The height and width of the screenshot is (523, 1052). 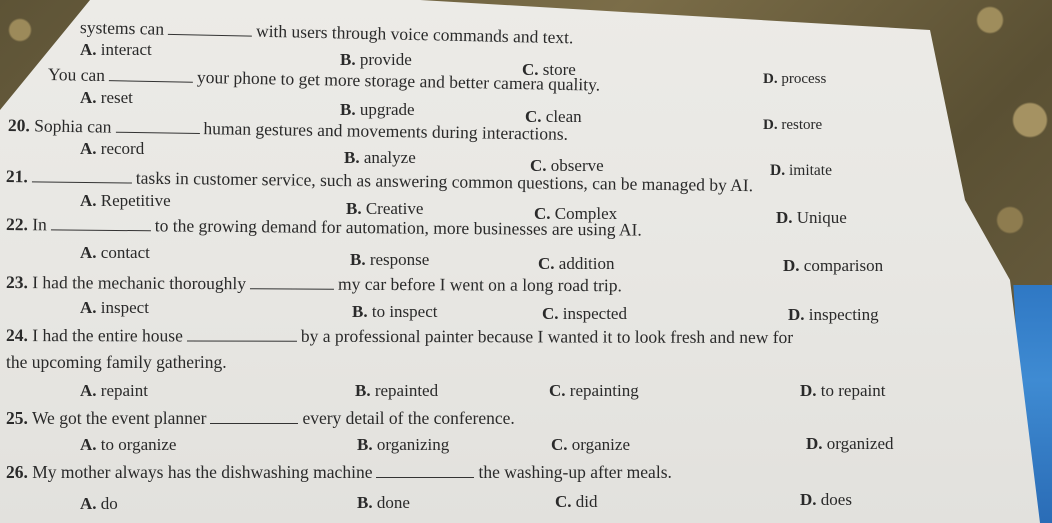 What do you see at coordinates (112, 148) in the screenshot?
I see `option-a: A. record` at bounding box center [112, 148].